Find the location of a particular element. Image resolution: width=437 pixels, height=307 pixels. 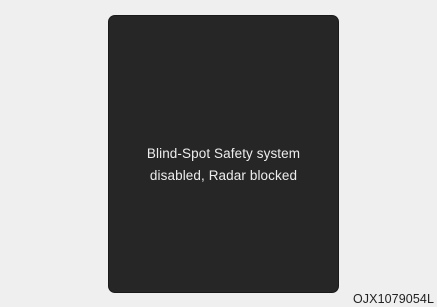

warning-message-line-2: disabled, Radar blocked is located at coordinates (223, 175).